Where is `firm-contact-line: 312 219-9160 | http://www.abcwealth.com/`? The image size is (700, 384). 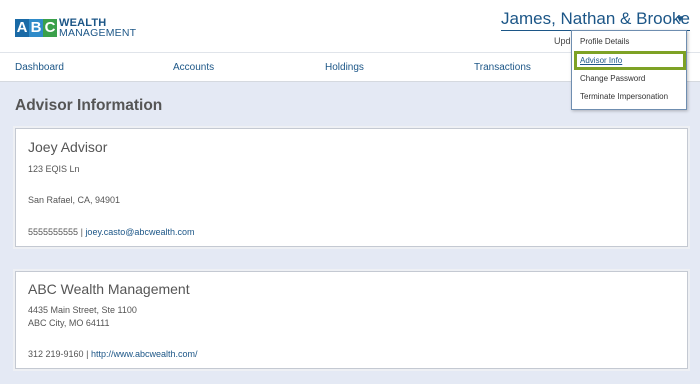
firm-contact-line: 312 219-9160 | http://www.abcwealth.com/ is located at coordinates (112, 354).